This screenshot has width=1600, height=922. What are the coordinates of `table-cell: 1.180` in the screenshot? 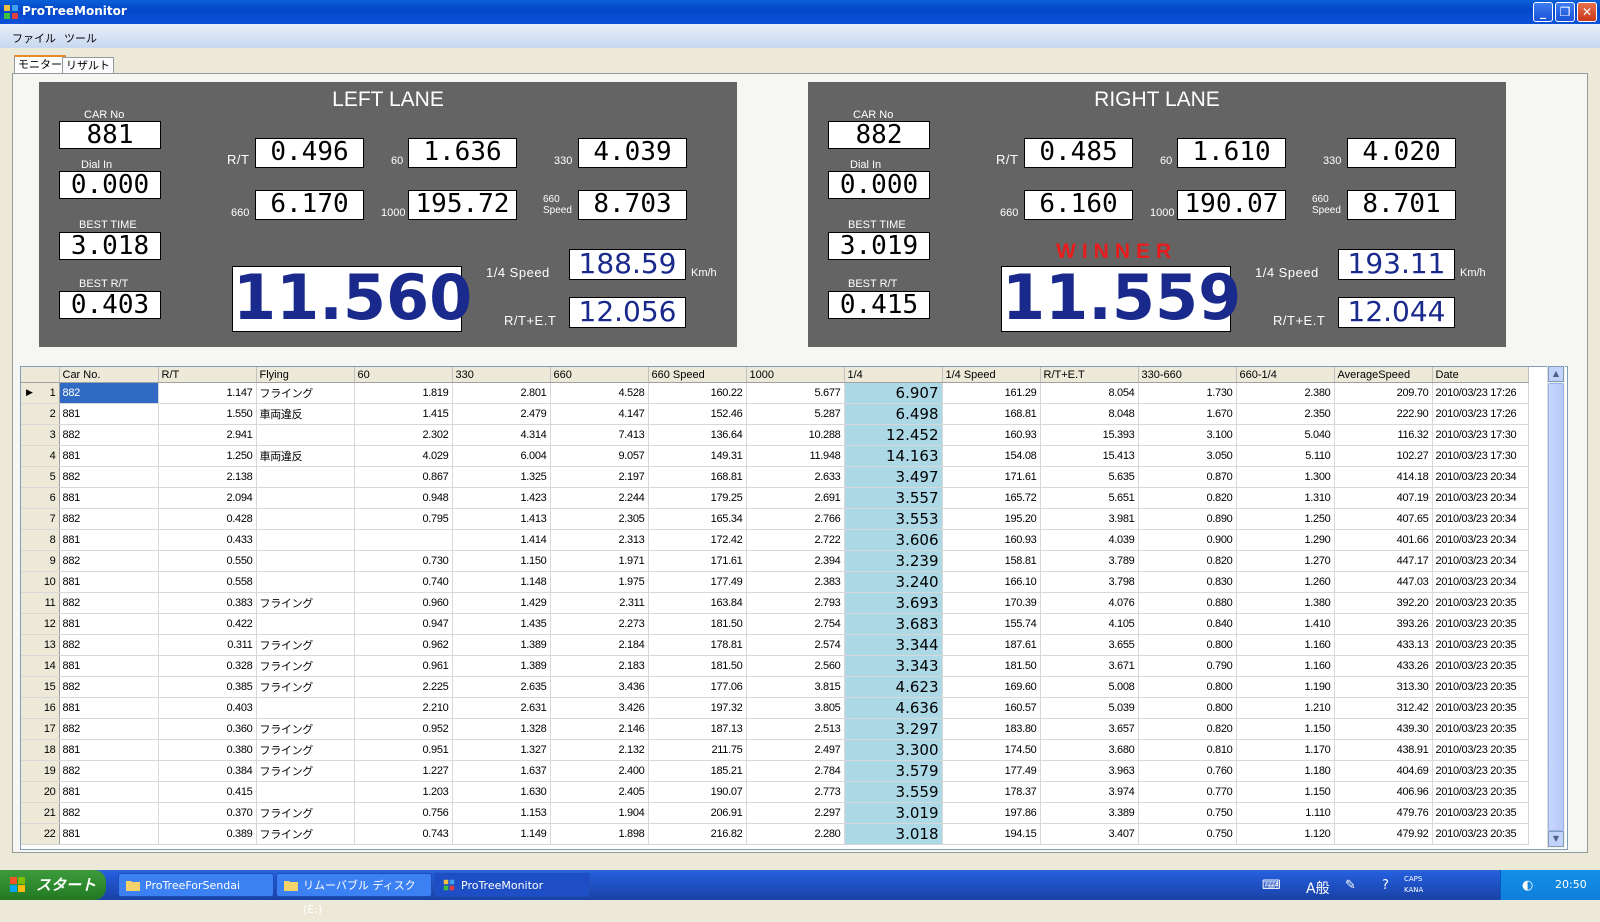 It's located at (1285, 771).